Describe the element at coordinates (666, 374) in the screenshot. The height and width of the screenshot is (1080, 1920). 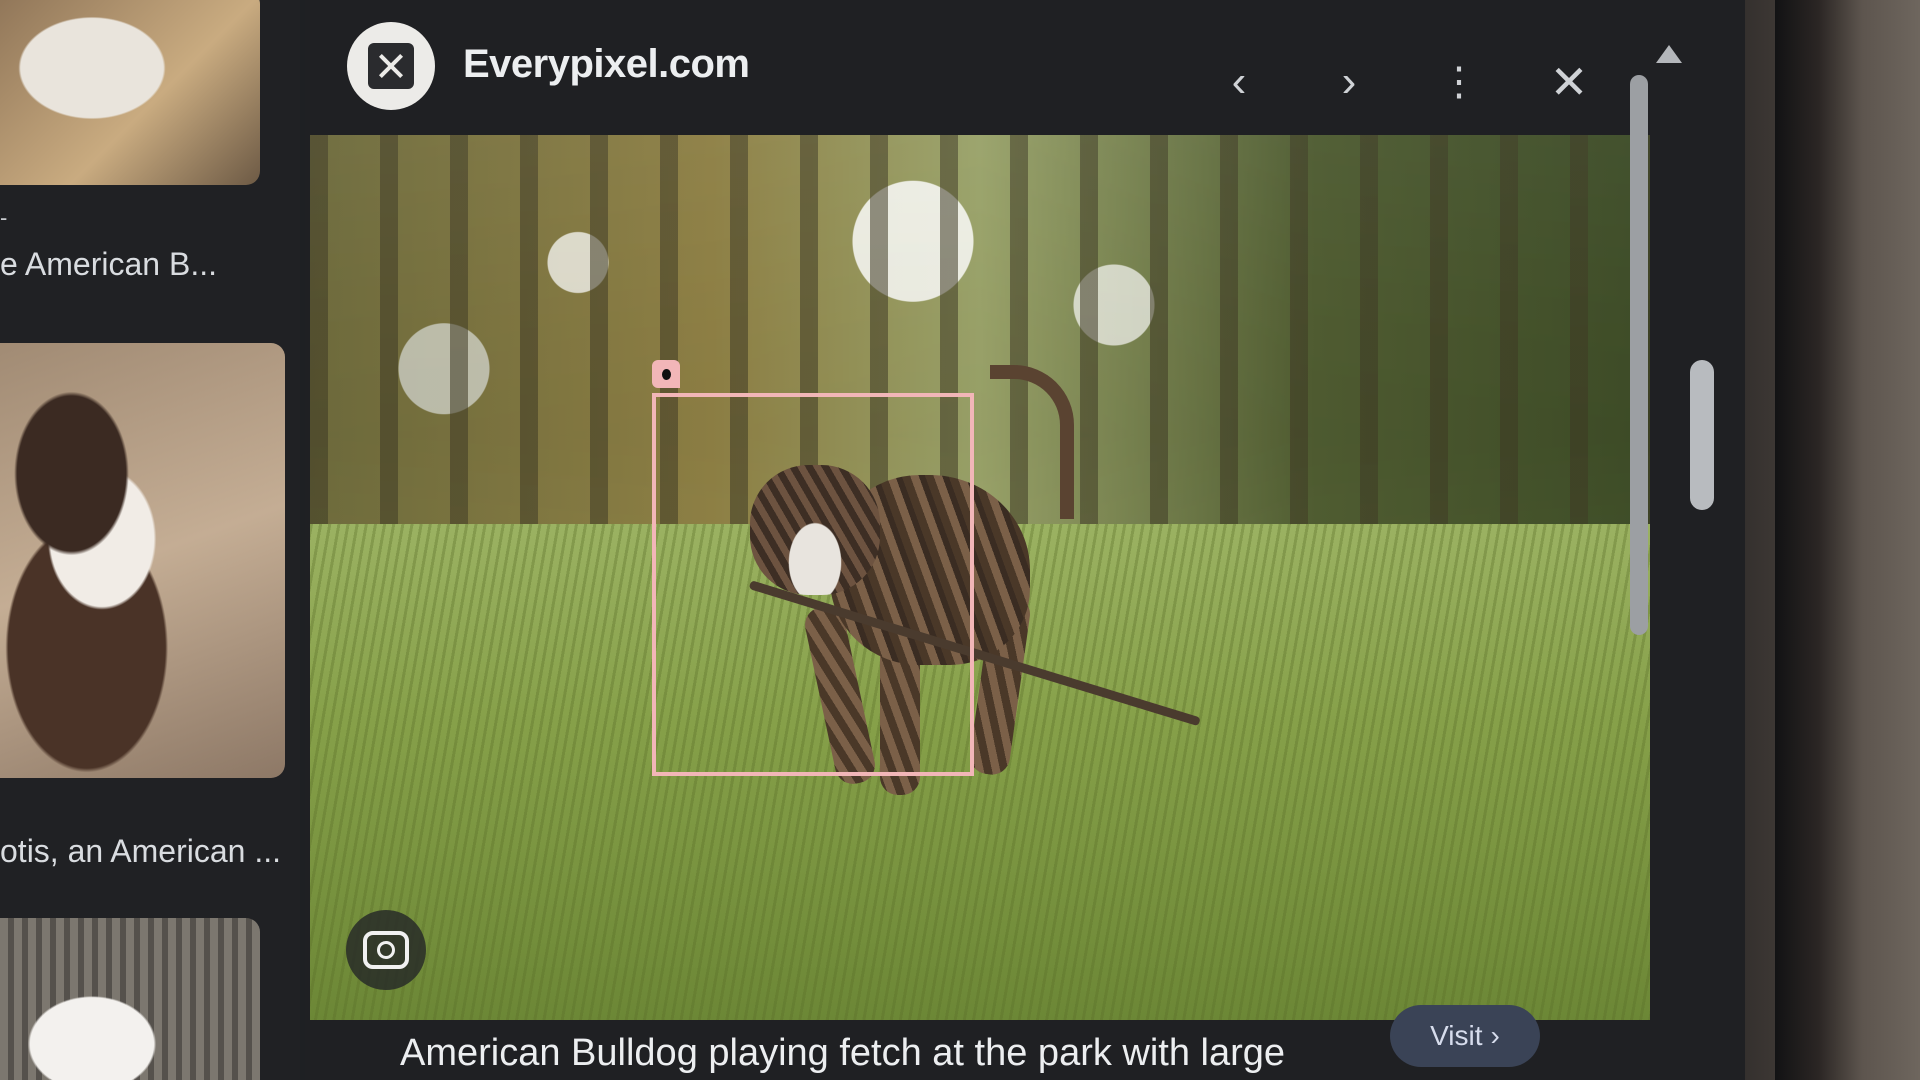
I see `selection-handle-icon` at that location.